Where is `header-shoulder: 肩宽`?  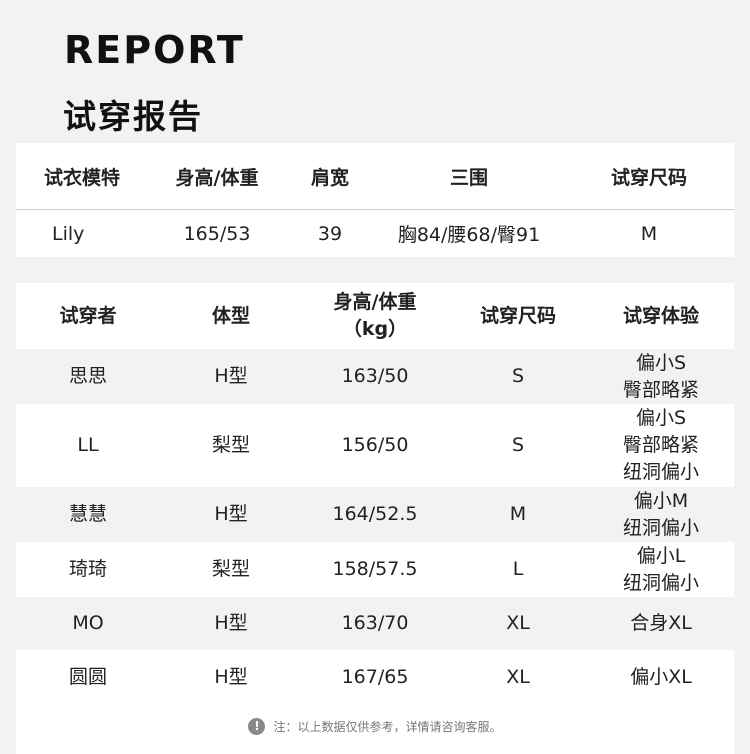 header-shoulder: 肩宽 is located at coordinates (329, 177).